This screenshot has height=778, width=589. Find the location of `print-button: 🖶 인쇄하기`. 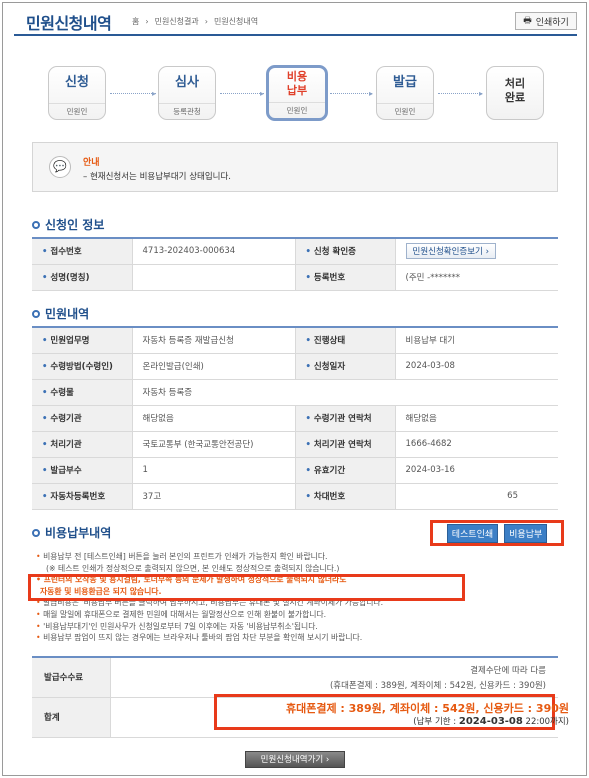

print-button: 🖶 인쇄하기 is located at coordinates (546, 21).